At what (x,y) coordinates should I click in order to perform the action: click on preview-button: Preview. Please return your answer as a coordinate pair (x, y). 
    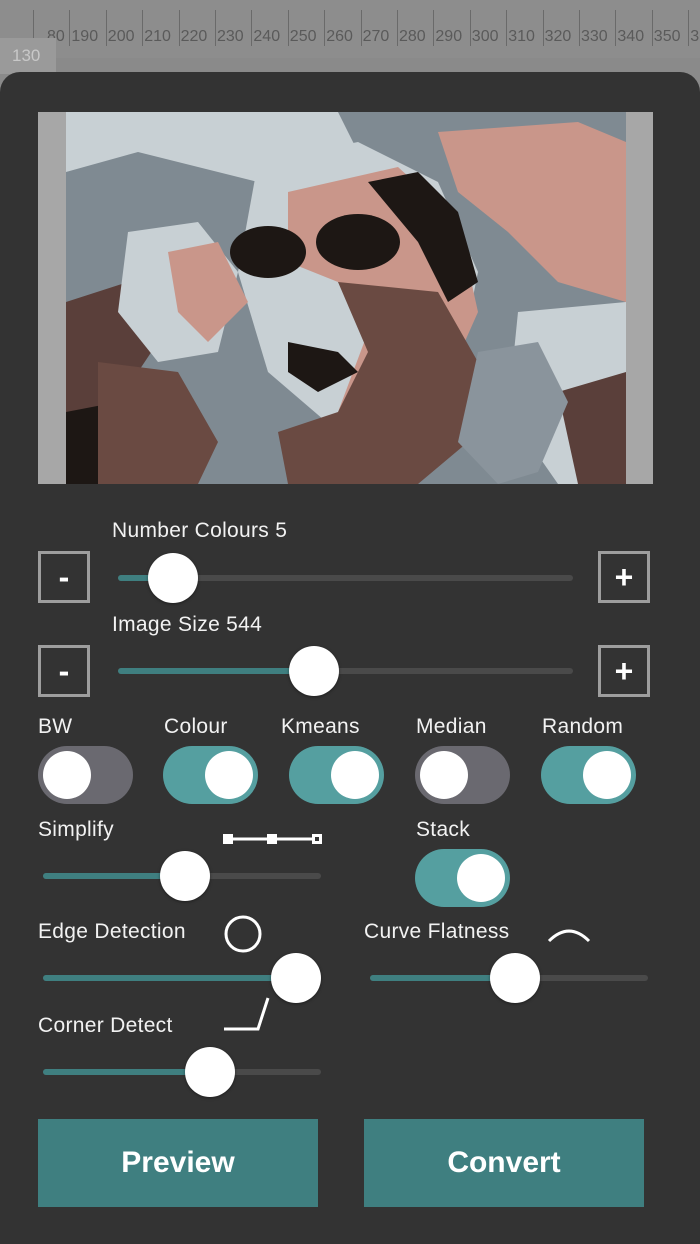
    Looking at the image, I should click on (178, 1163).